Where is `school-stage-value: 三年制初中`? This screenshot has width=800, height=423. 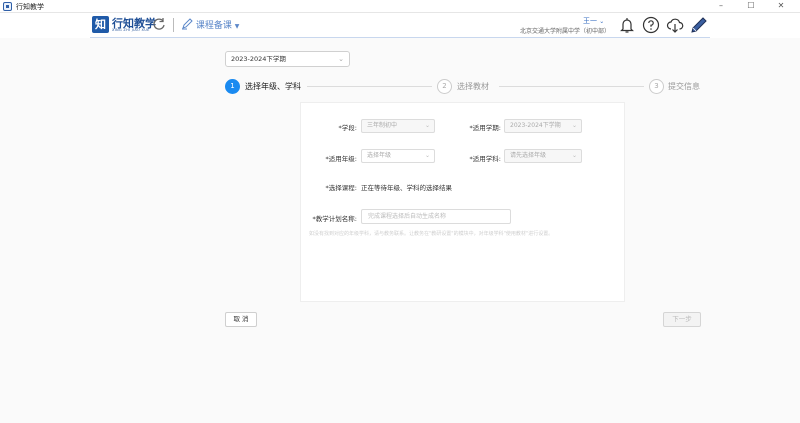
school-stage-value: 三年制初中 is located at coordinates (382, 125).